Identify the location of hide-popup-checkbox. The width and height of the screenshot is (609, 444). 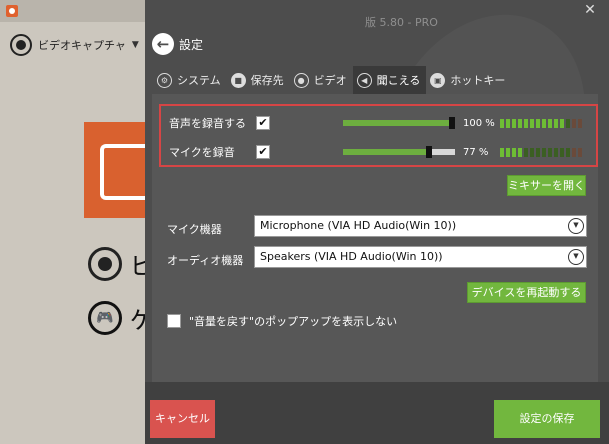
(174, 321).